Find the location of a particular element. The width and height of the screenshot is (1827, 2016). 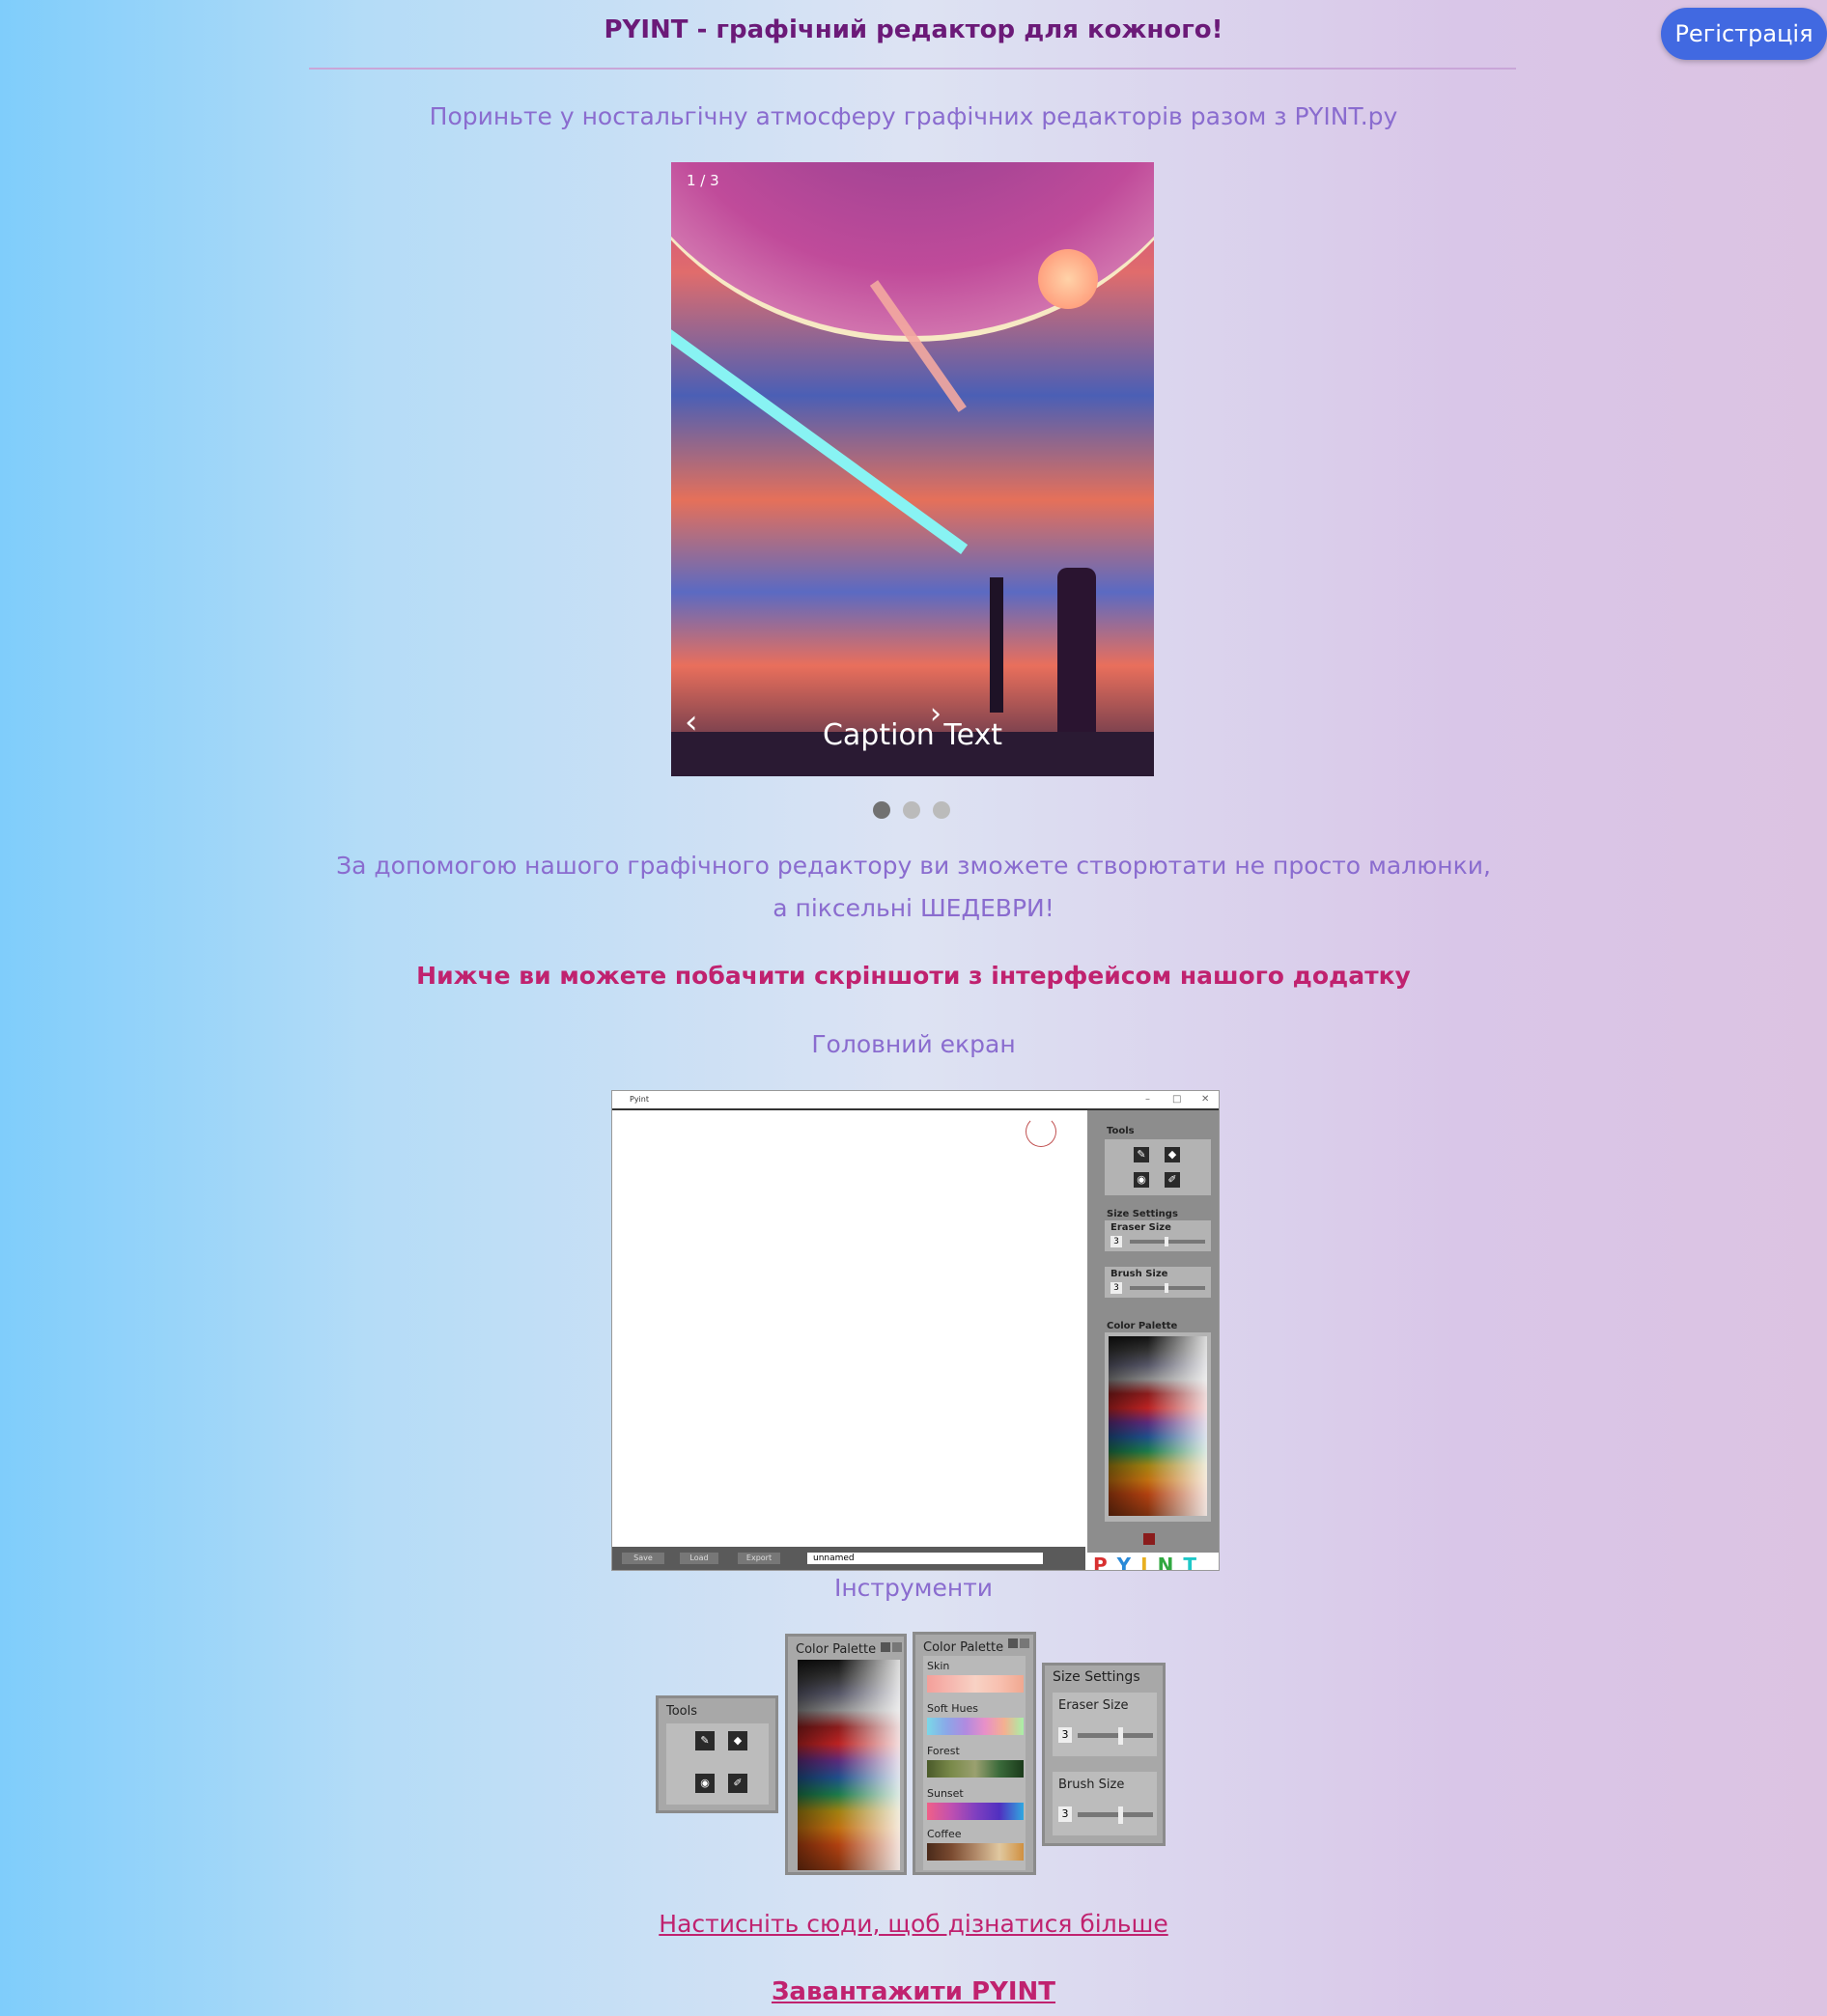

eraser-size-card-panel: Eraser Size 3 is located at coordinates (1105, 1725).